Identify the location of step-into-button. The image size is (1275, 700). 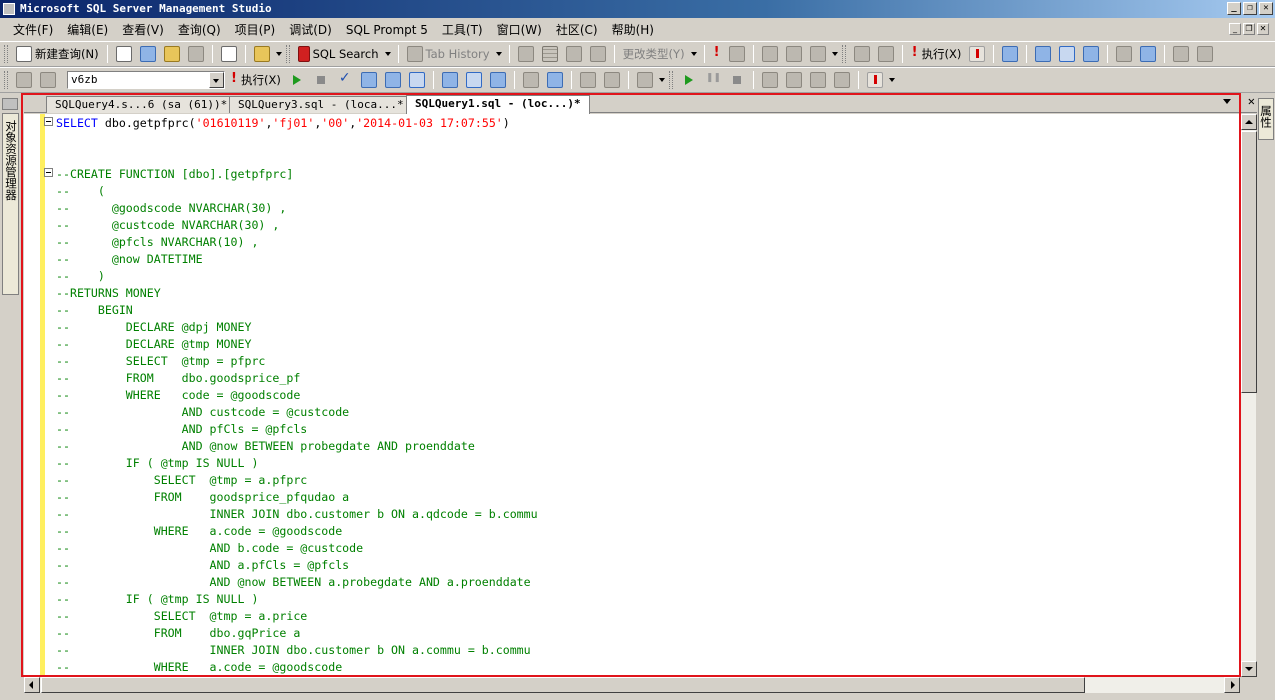
(794, 80).